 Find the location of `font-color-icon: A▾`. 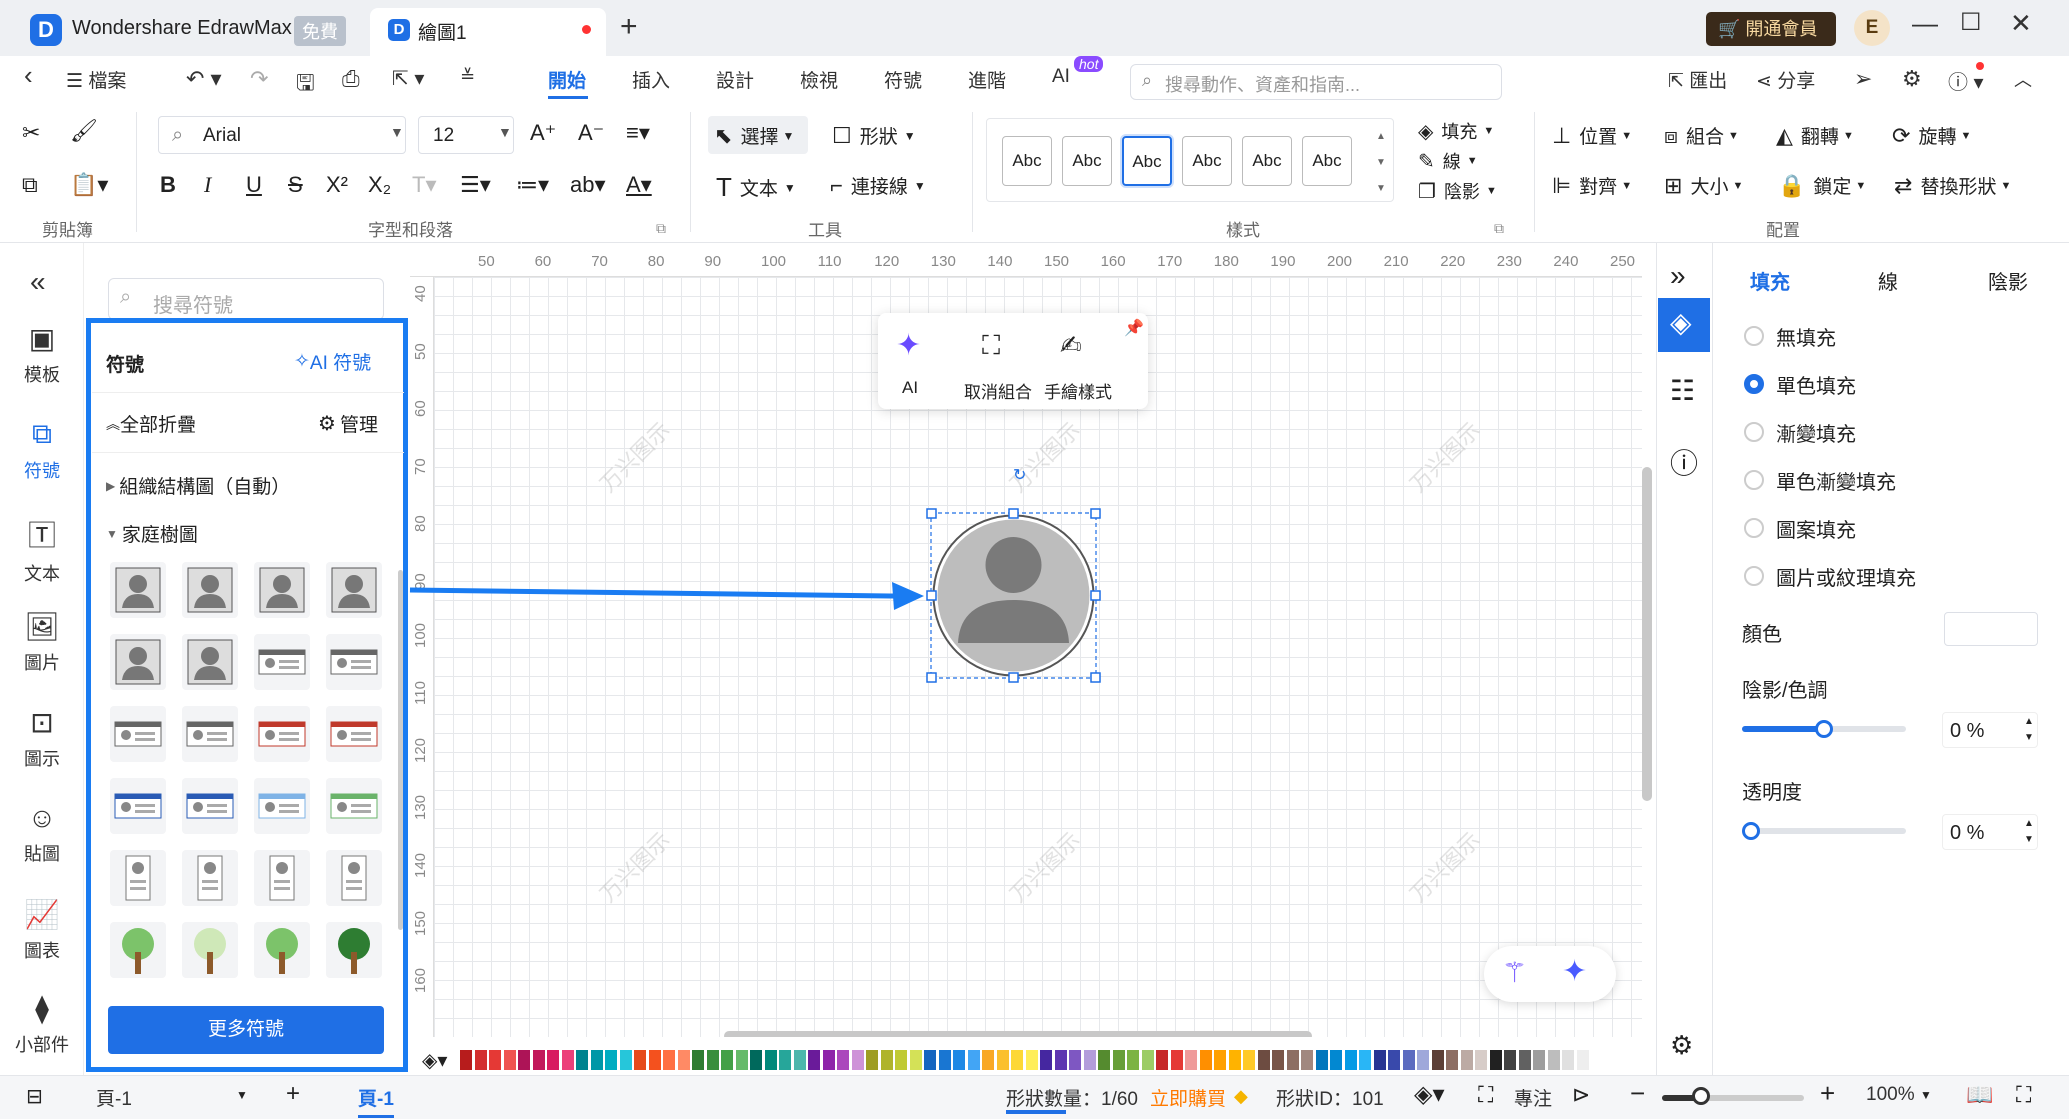

font-color-icon: A▾ is located at coordinates (639, 185).